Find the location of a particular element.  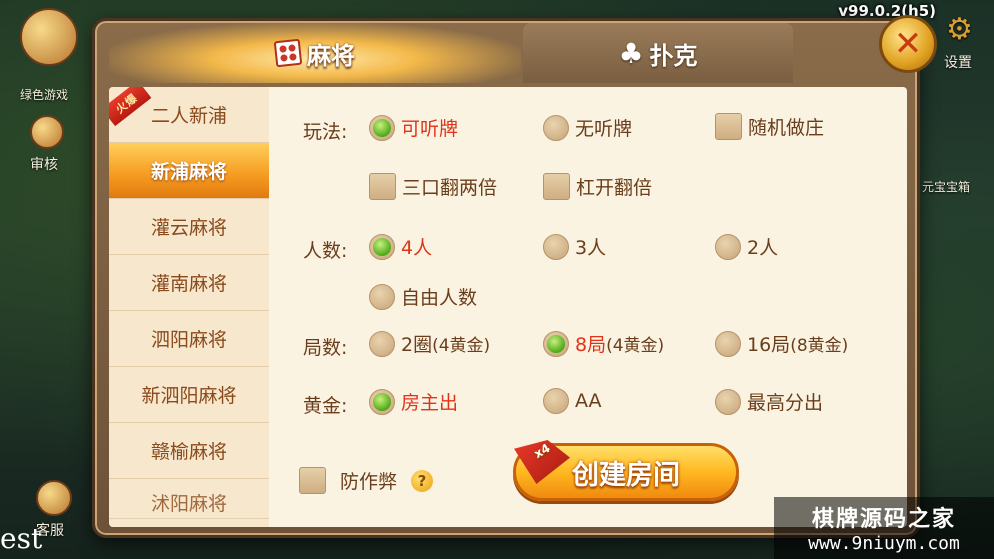

avatar is located at coordinates (49, 37).